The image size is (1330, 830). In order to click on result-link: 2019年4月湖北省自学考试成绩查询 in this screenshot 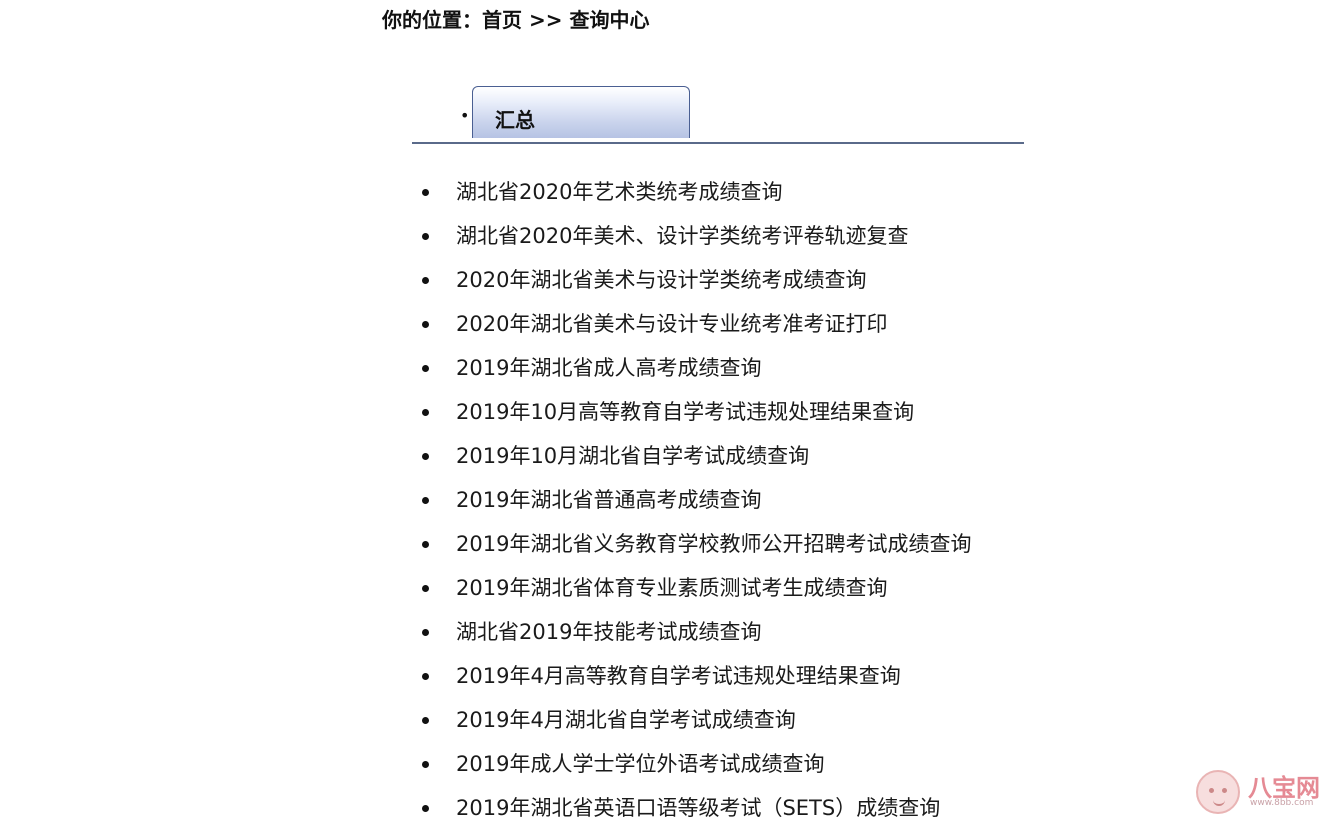, I will do `click(626, 720)`.